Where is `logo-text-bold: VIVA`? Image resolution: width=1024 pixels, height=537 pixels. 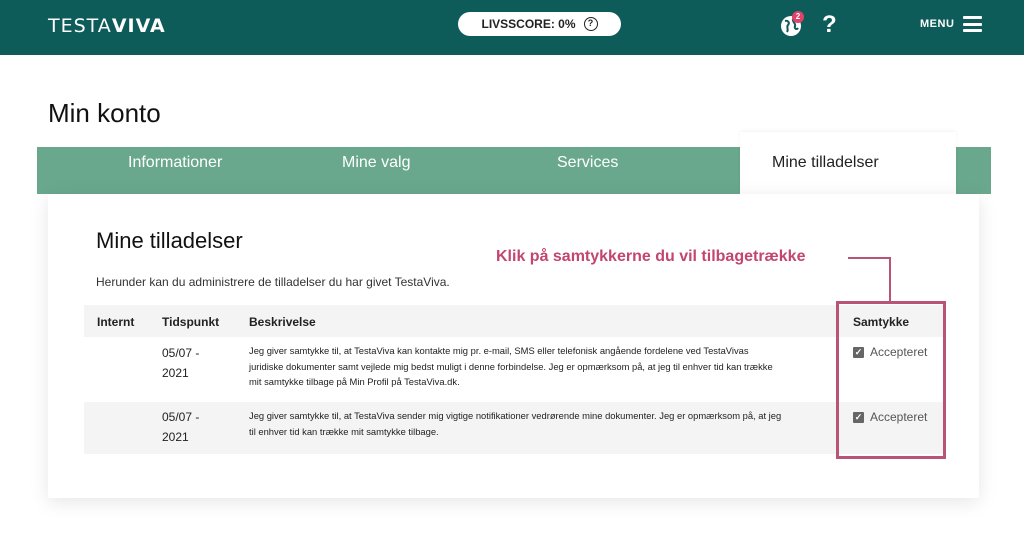
logo-text-bold: VIVA is located at coordinates (138, 26).